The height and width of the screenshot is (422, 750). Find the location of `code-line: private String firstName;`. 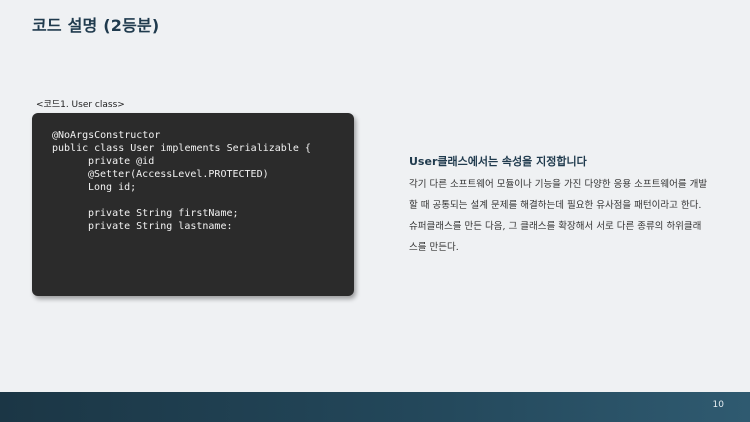

code-line: private String firstName; is located at coordinates (163, 213).